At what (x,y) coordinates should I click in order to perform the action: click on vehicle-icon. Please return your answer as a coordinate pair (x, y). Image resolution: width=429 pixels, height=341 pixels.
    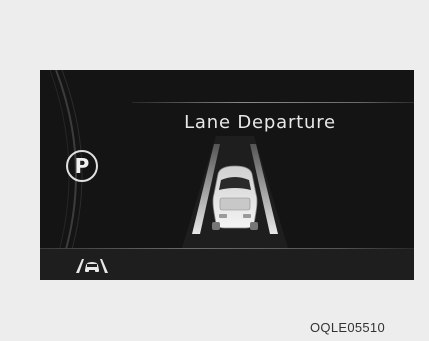
    Looking at the image, I should click on (235, 197).